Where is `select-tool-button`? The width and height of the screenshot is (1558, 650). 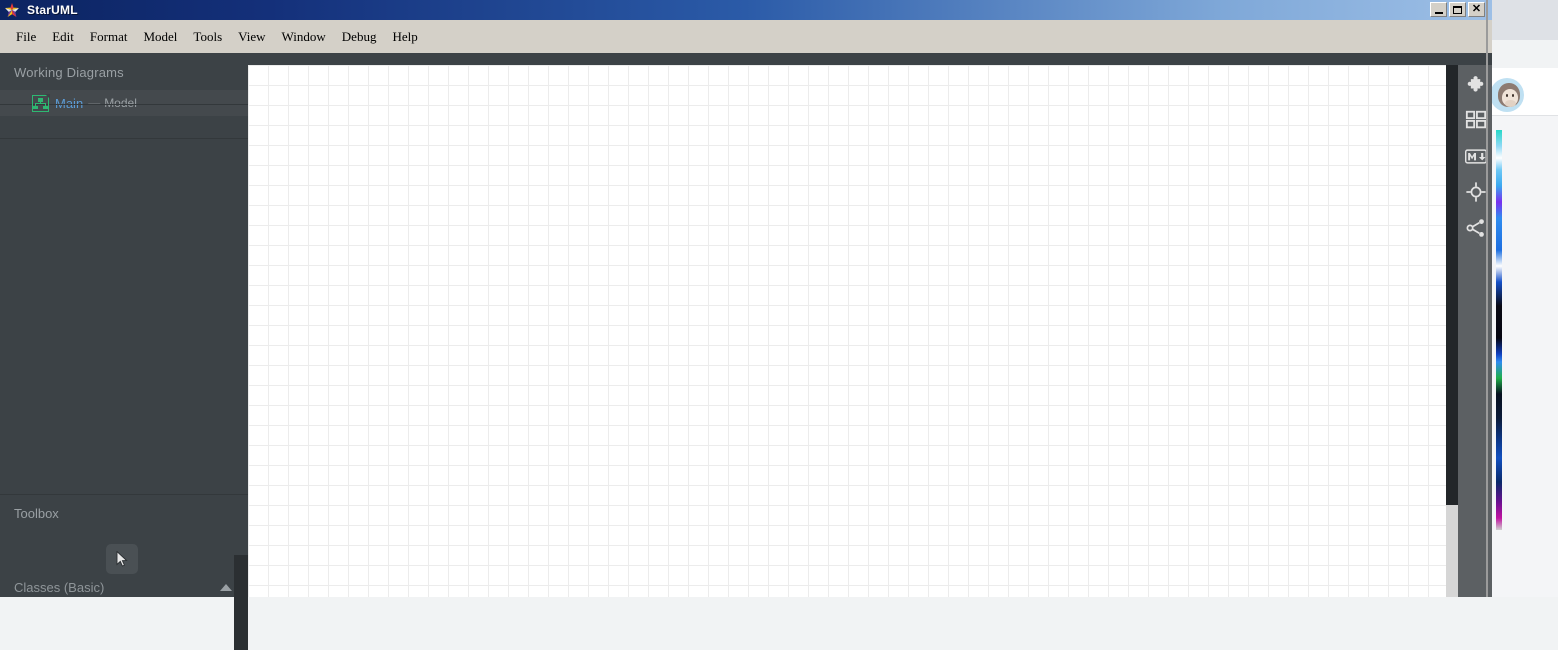 select-tool-button is located at coordinates (122, 559).